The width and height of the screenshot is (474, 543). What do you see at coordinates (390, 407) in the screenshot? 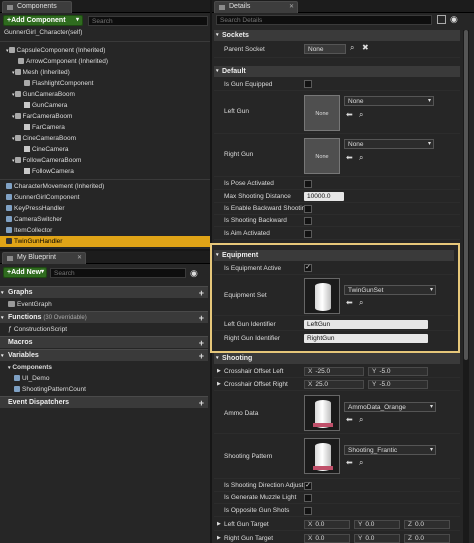
I see `ammo-data-dropdown: AmmoData_Orange ▾` at bounding box center [390, 407].